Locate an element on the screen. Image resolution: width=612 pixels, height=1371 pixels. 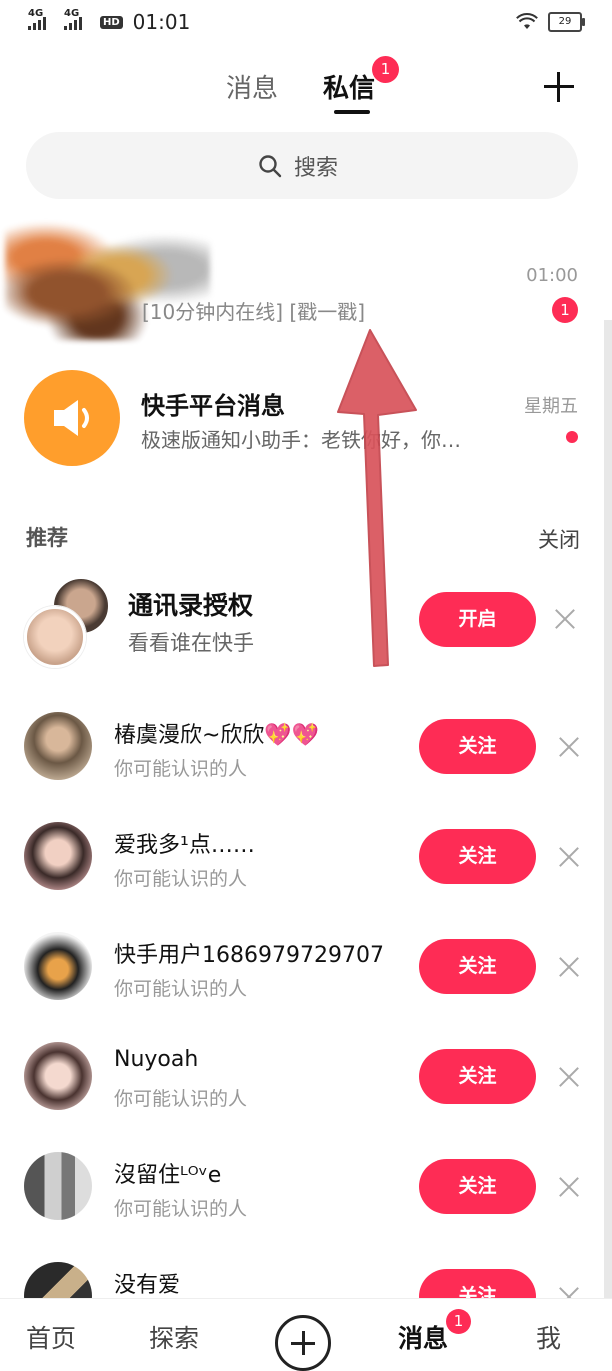
search-bar: 搜索 is located at coordinates (302, 165).